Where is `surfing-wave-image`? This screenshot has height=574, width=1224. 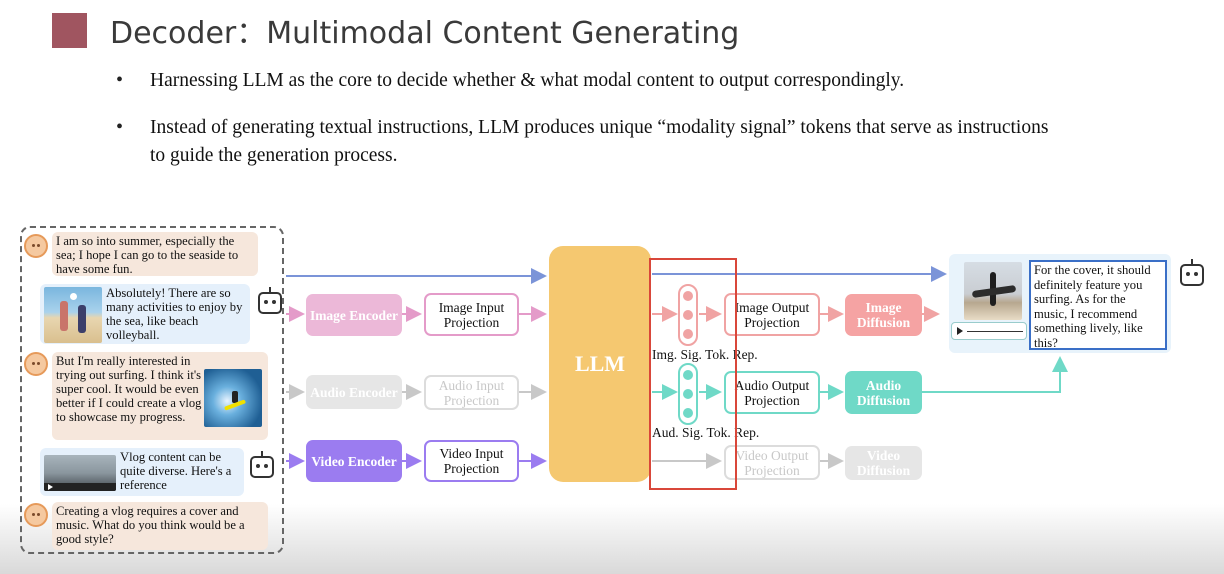 surfing-wave-image is located at coordinates (233, 398).